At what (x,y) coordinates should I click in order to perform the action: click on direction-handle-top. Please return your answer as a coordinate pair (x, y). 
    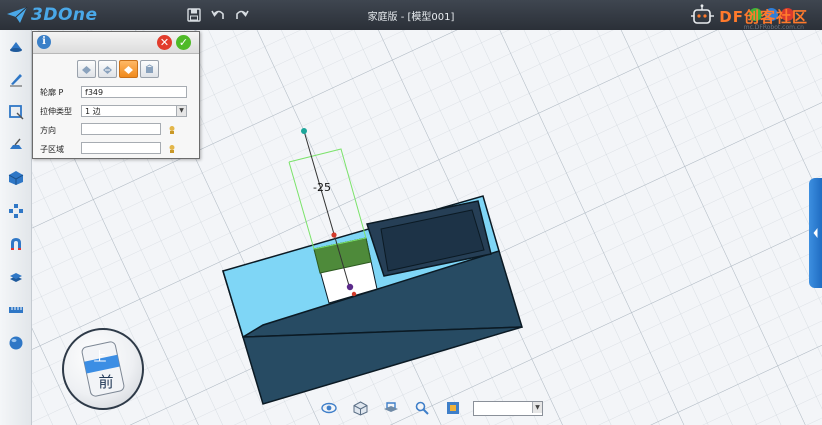
    Looking at the image, I should click on (304, 131).